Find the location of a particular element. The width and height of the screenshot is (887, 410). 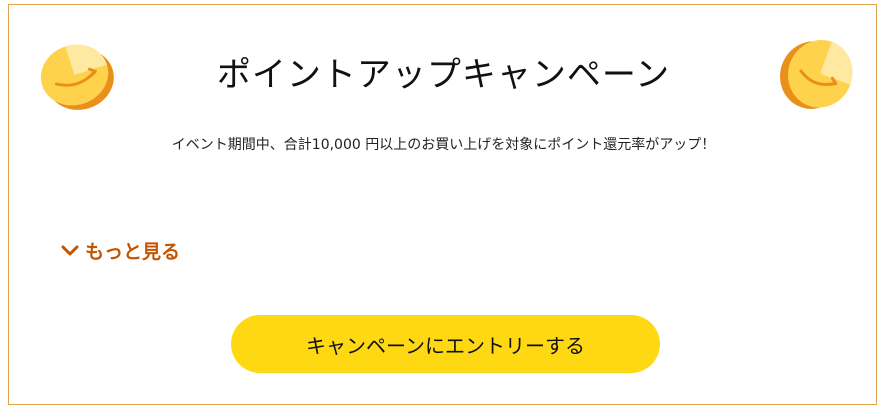

show-more-link: もっと見る is located at coordinates (119, 250).